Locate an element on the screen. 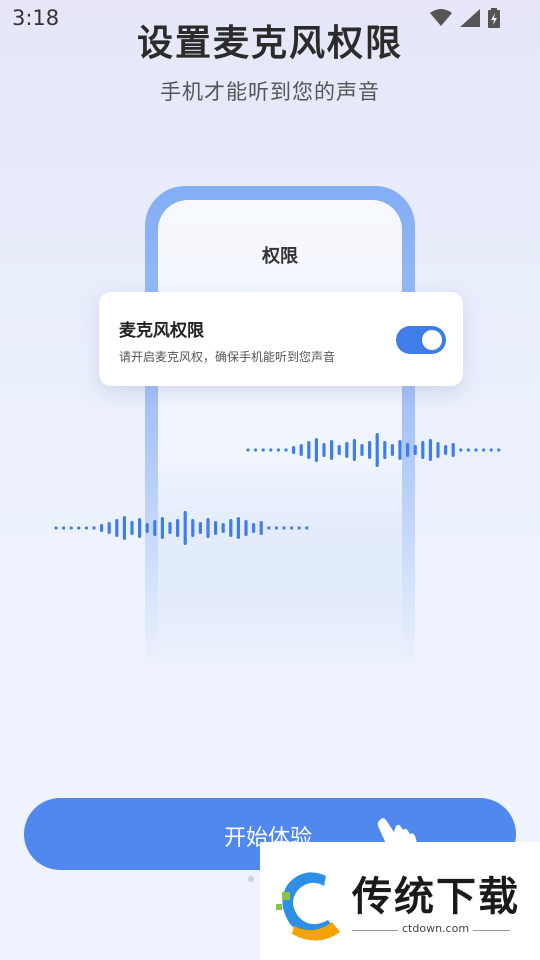  watermark-brand: 传统下载 is located at coordinates (436, 897).